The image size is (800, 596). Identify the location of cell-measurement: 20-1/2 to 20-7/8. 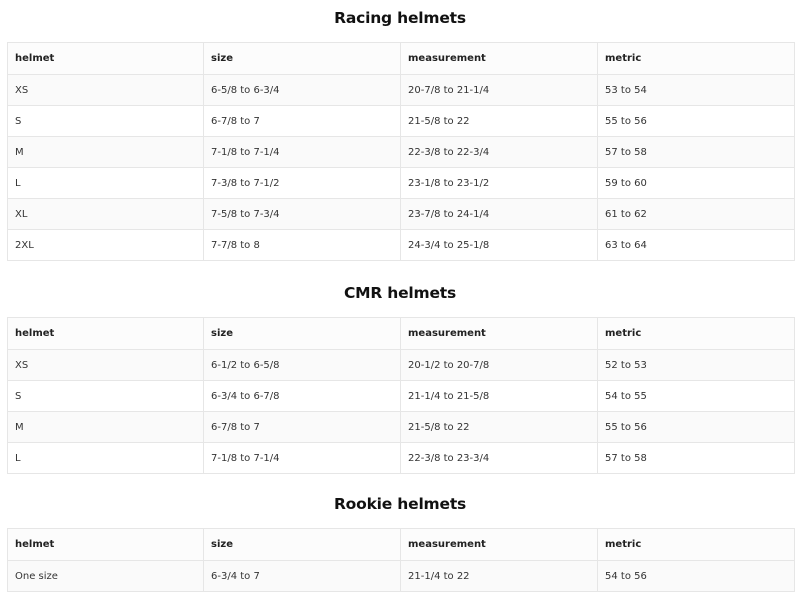
(499, 365).